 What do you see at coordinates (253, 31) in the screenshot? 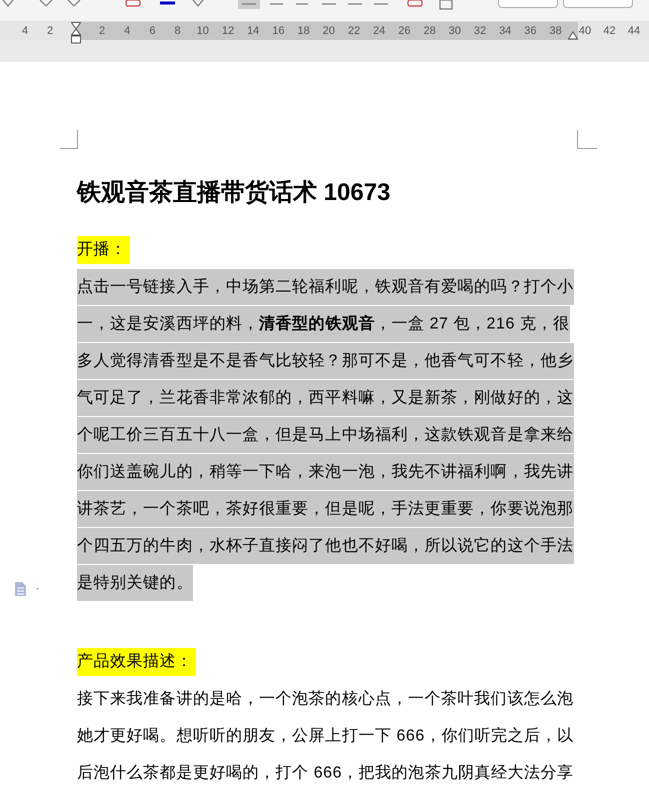
I see `ruler-number: 14` at bounding box center [253, 31].